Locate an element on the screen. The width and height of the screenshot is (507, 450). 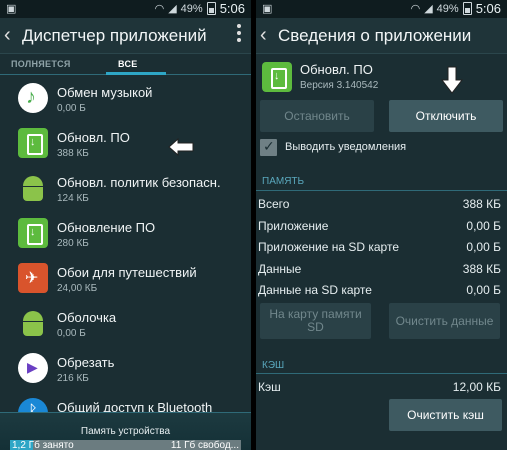
memory-row-data: Данные 388 КБ is located at coordinates (379, 270).